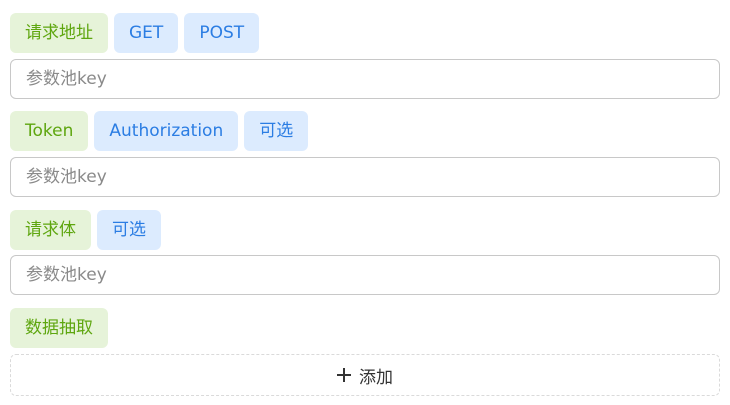  I want to click on token-label: Token, so click(49, 131).